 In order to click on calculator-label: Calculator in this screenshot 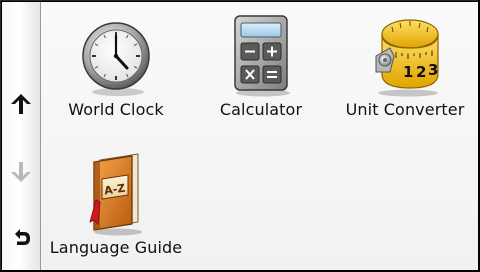, I will do `click(261, 109)`.